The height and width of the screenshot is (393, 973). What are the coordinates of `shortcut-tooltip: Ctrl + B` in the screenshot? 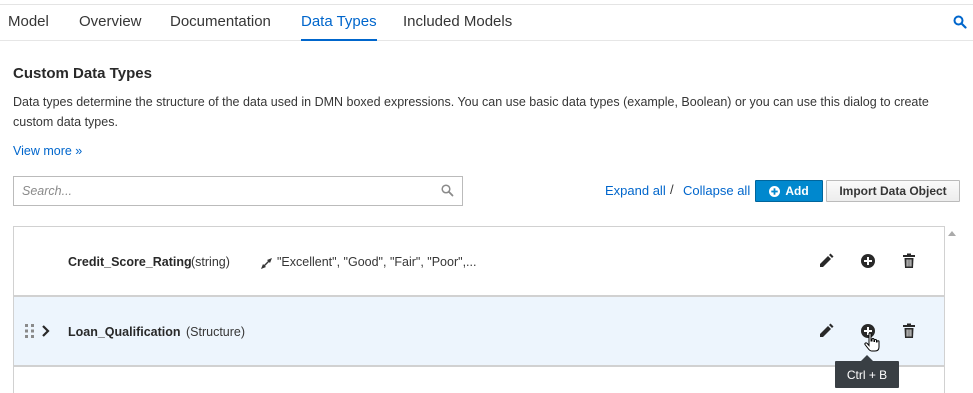 It's located at (867, 374).